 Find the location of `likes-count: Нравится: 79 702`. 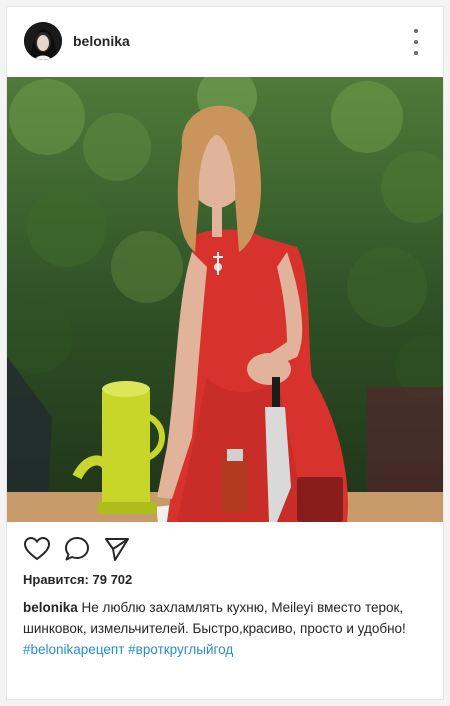

likes-count: Нравится: 79 702 is located at coordinates (77, 579).